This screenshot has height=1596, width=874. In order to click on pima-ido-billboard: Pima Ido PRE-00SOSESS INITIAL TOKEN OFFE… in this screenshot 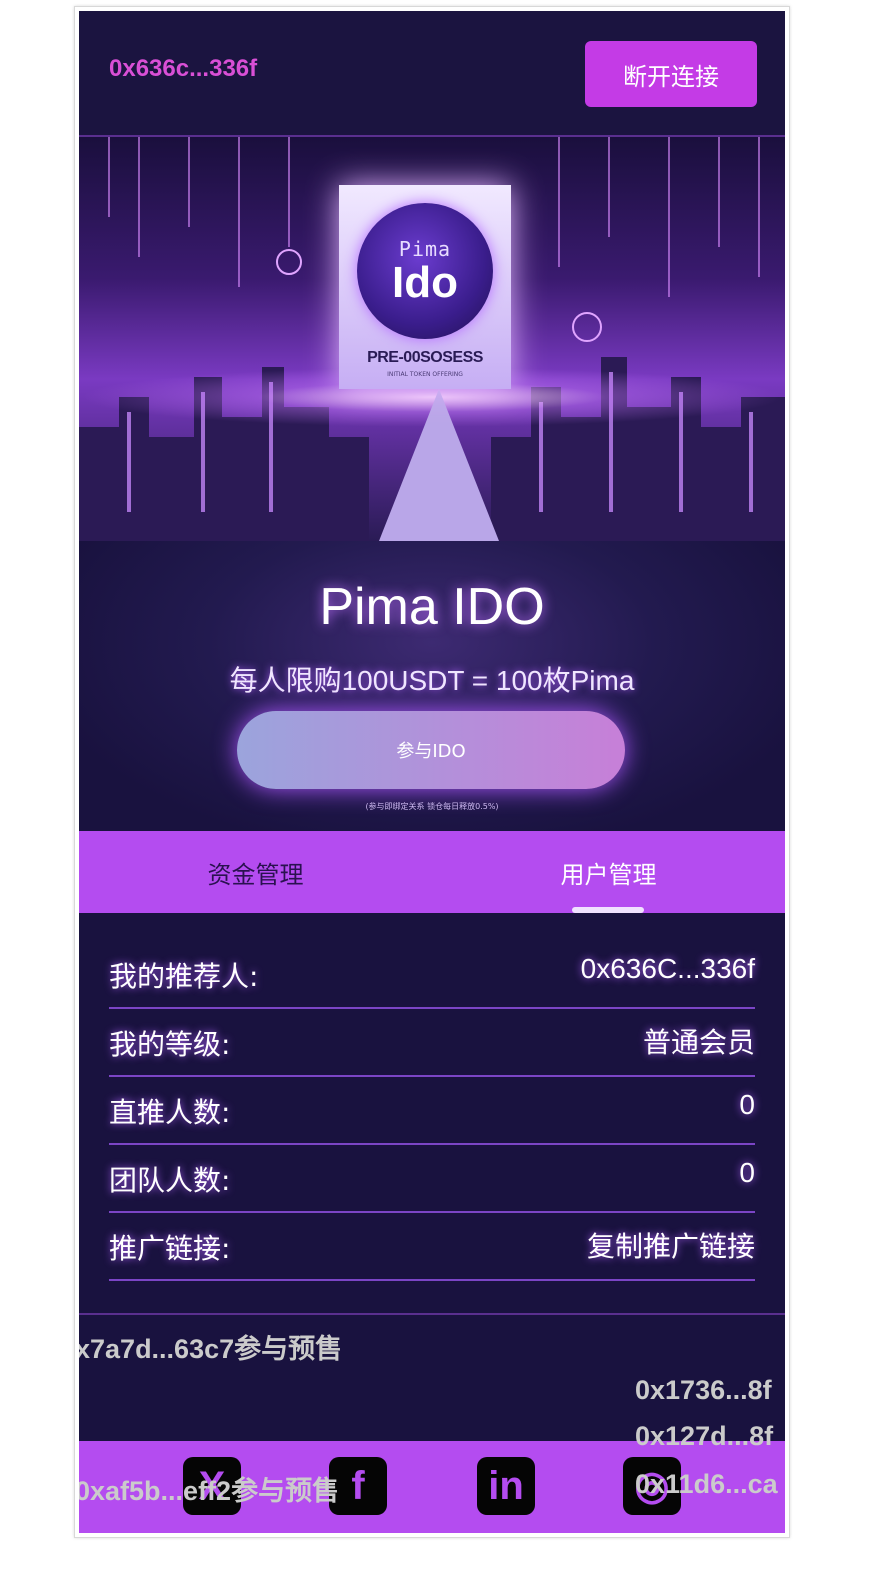, I will do `click(425, 287)`.